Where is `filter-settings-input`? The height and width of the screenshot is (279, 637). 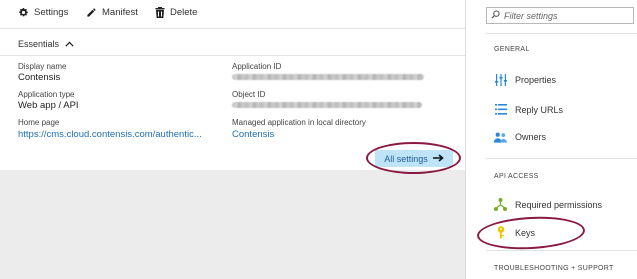 filter-settings-input is located at coordinates (564, 15).